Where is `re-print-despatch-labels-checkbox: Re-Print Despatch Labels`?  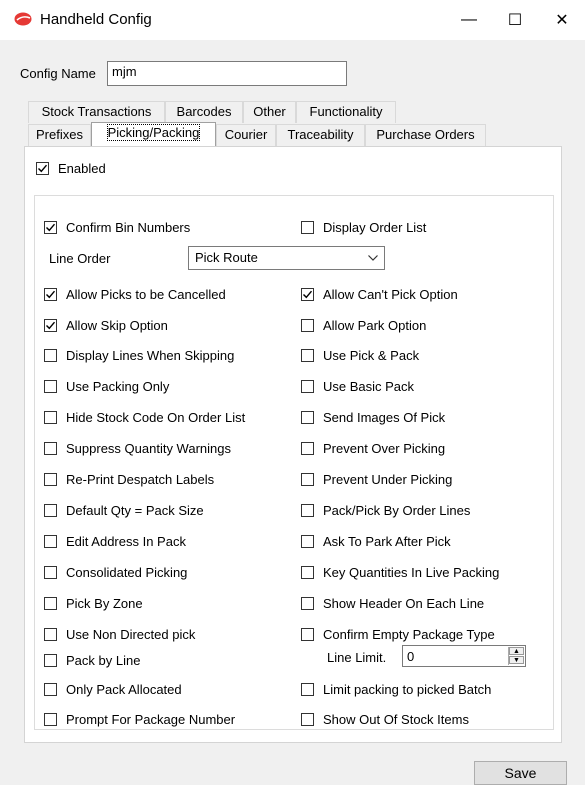 re-print-despatch-labels-checkbox: Re-Print Despatch Labels is located at coordinates (129, 479).